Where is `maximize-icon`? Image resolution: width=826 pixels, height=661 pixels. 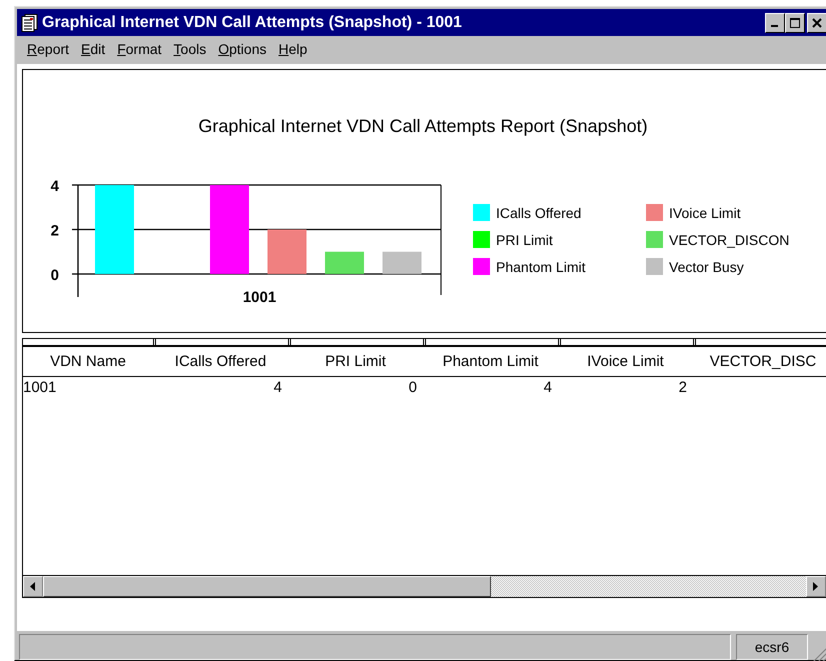 maximize-icon is located at coordinates (795, 23).